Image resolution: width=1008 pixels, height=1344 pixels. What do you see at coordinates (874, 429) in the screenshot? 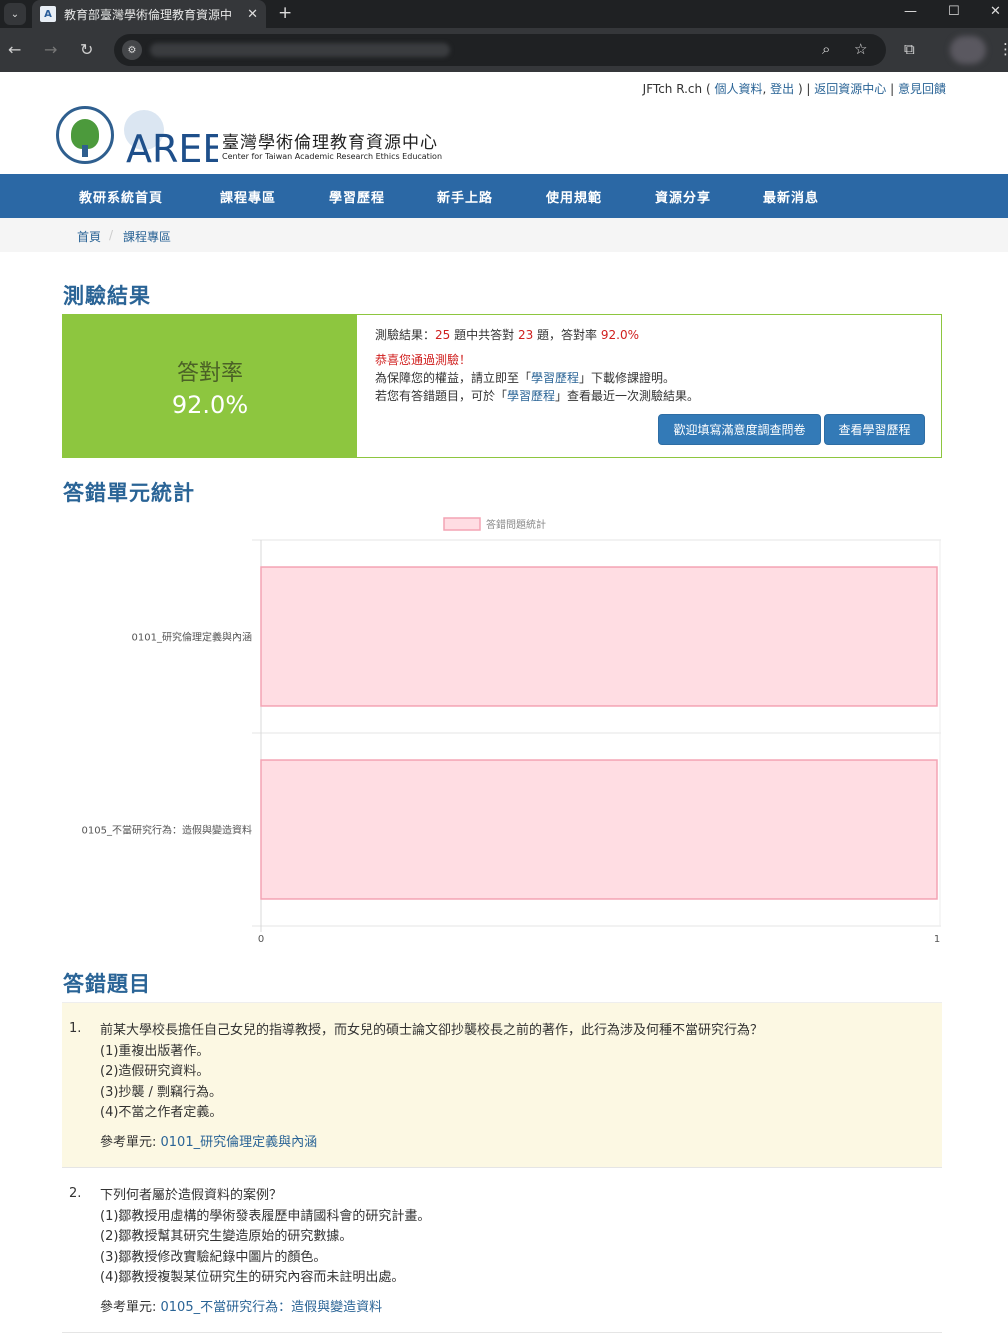
I see `view-history-button: 查看學習歷程` at bounding box center [874, 429].